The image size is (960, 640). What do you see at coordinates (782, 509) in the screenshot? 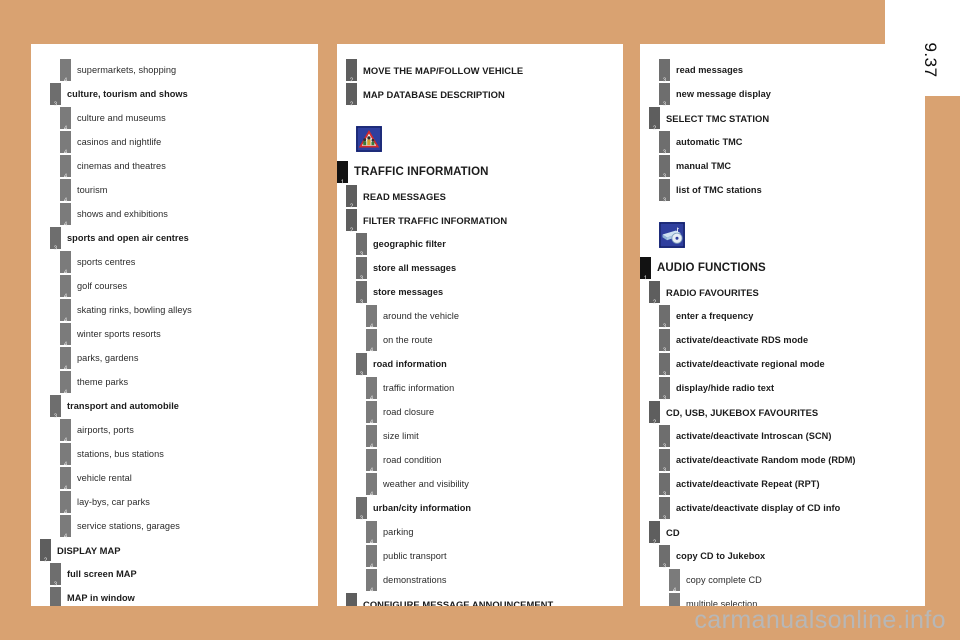
I see `index-entry: 3 activate/deactivate display of CD info` at bounding box center [782, 509].